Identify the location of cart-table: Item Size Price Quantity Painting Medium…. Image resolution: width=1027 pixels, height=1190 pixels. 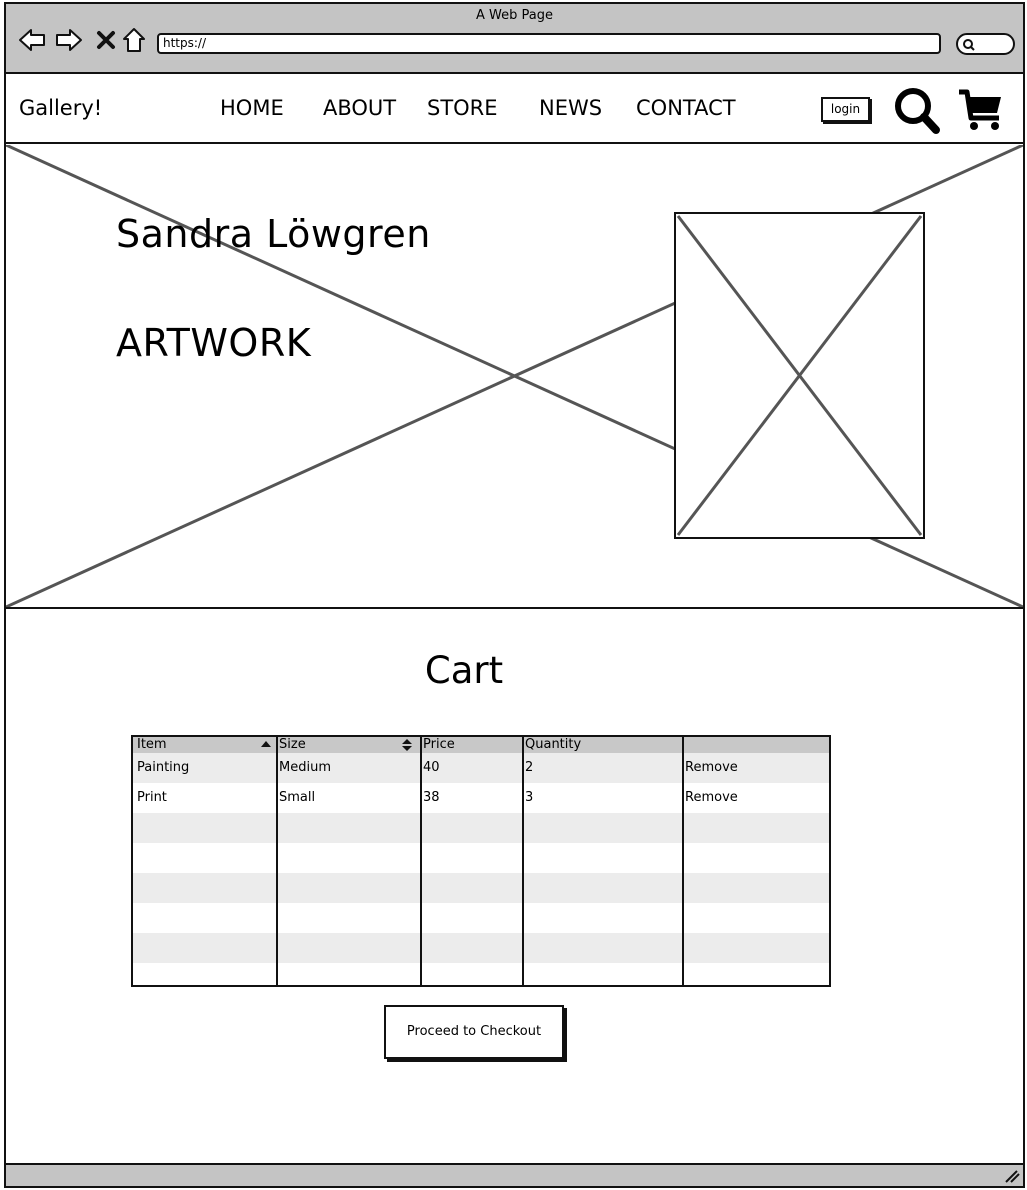
(481, 861).